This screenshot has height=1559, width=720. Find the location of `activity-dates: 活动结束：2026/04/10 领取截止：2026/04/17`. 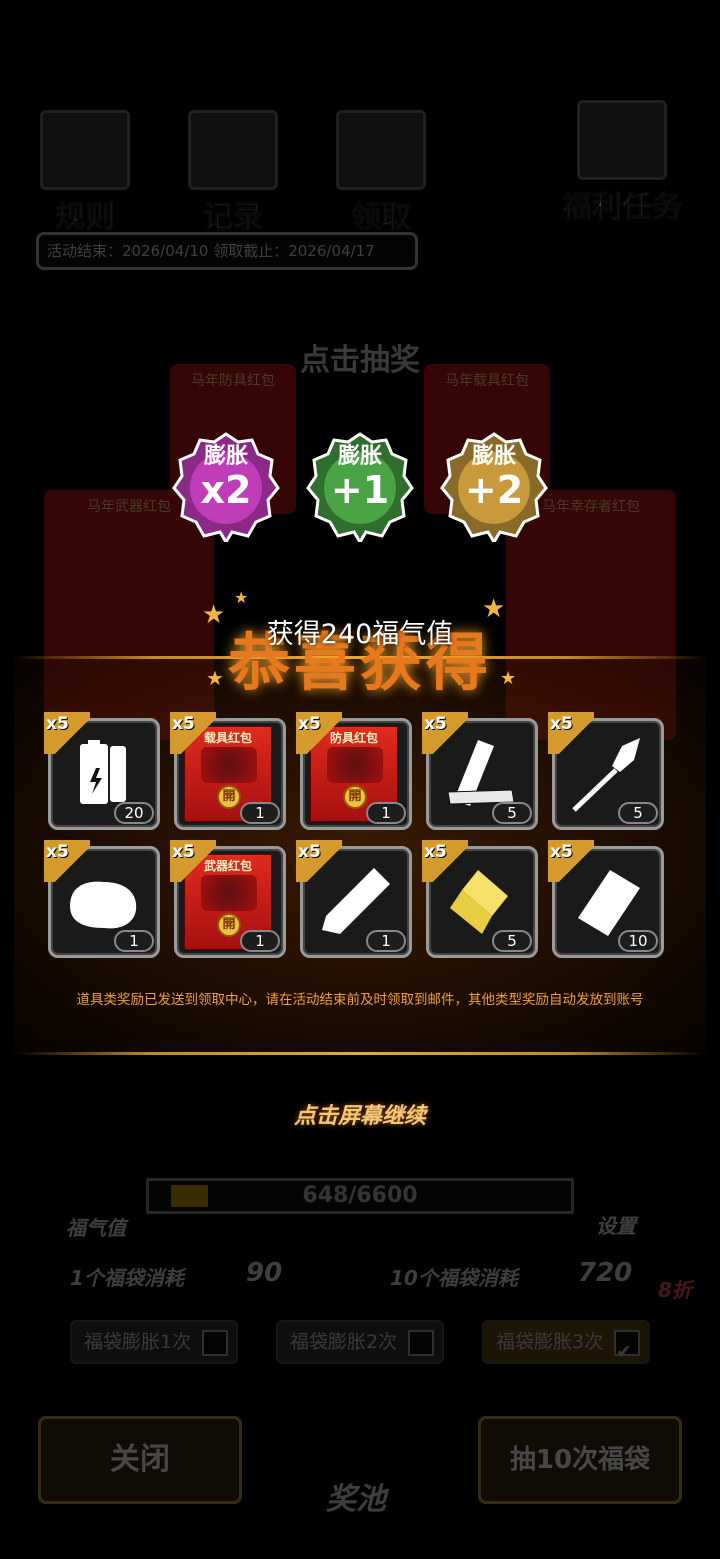

activity-dates: 活动结束：2026/04/10 领取截止：2026/04/17 is located at coordinates (227, 251).